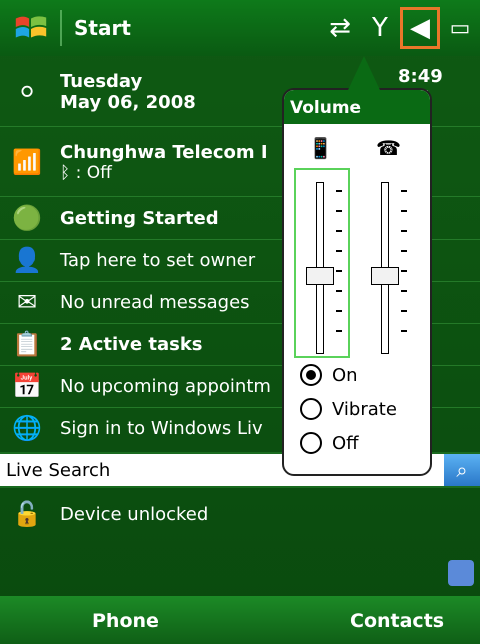  I want to click on calendar-icon: 📅, so click(27, 386).